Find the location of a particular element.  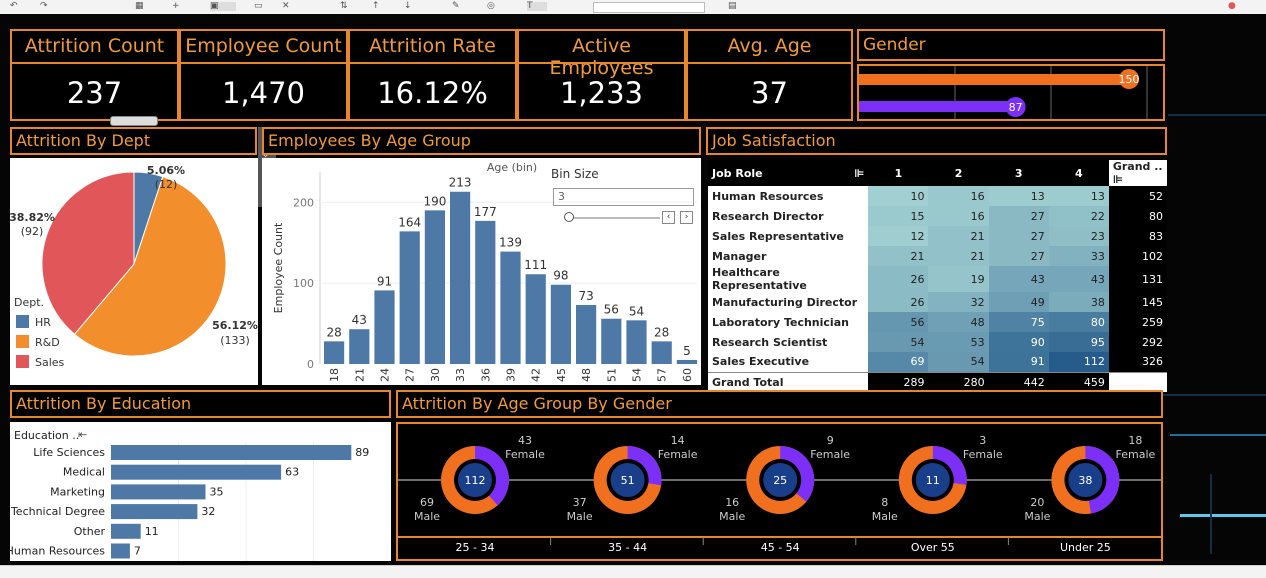

column-header: 4 is located at coordinates (1078, 173).